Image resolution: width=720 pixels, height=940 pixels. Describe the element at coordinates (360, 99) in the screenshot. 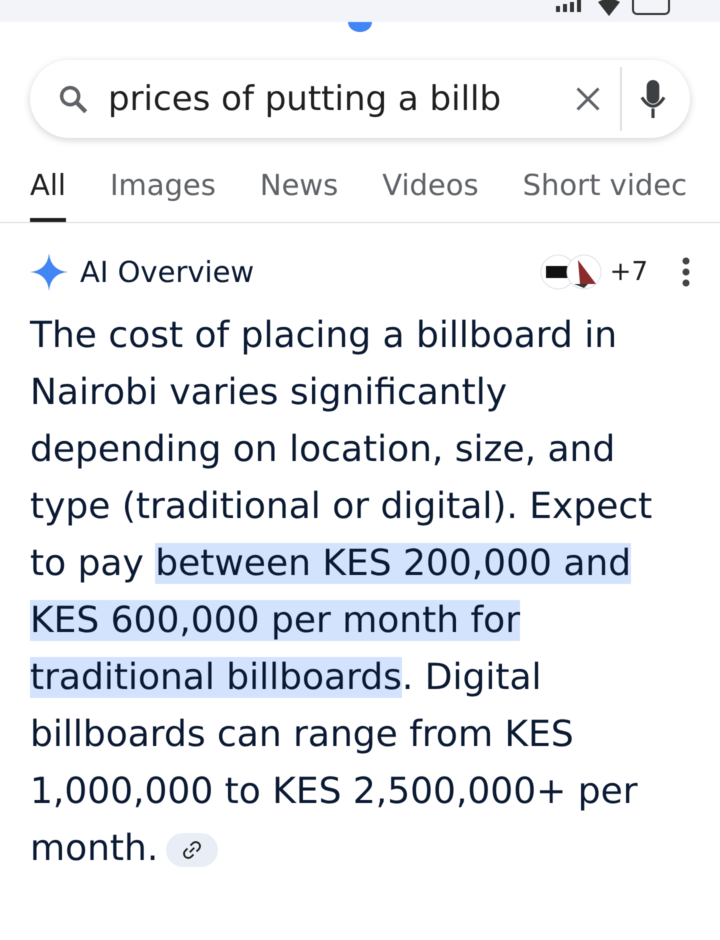

I see `search-field: prices of putting a billb` at that location.